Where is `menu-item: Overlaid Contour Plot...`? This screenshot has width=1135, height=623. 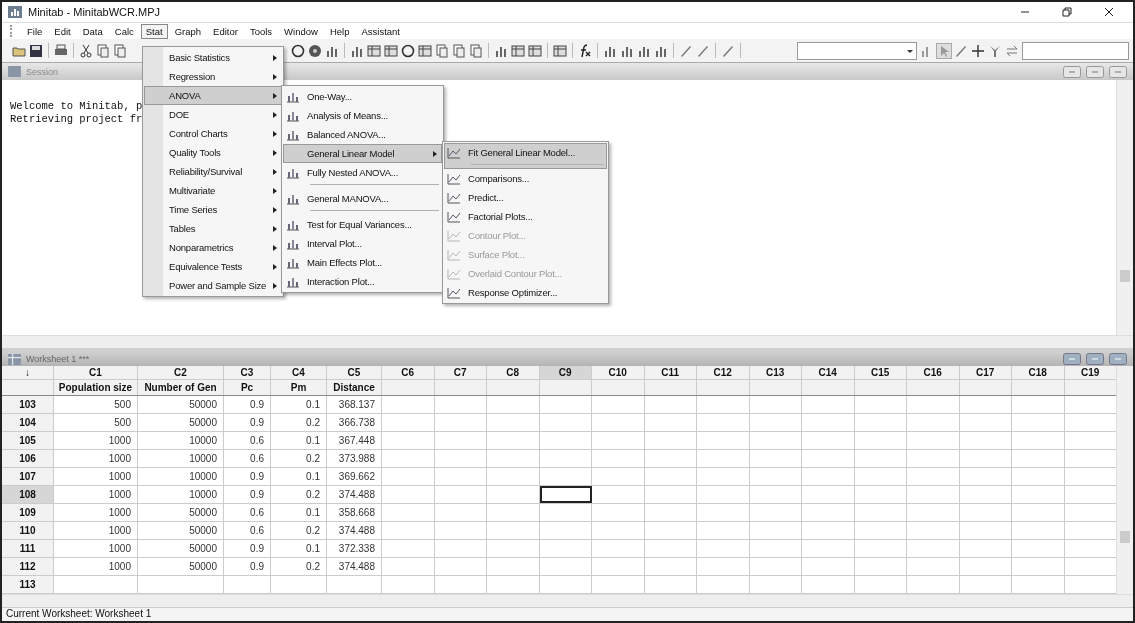
menu-item: Overlaid Contour Plot... is located at coordinates (525, 273).